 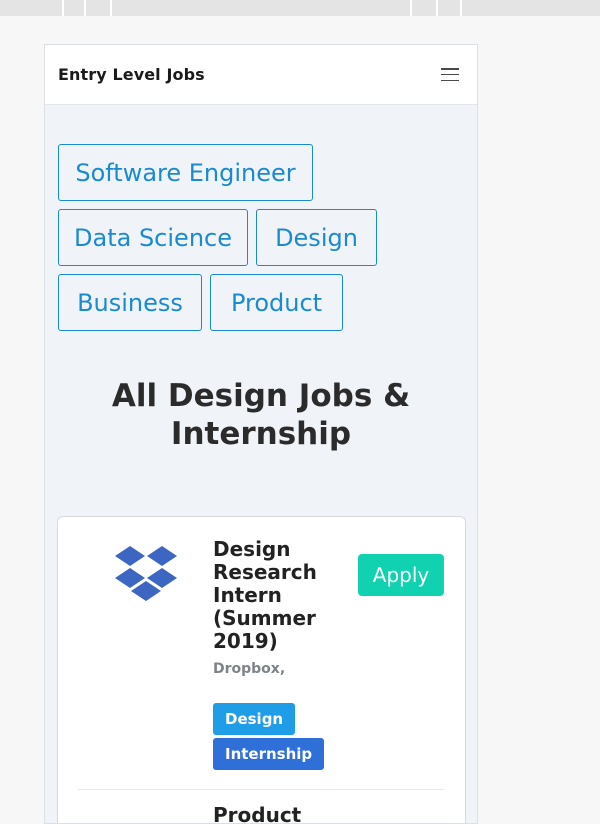 I want to click on category-software-engineer-button: Software Engineer, so click(x=185, y=172).